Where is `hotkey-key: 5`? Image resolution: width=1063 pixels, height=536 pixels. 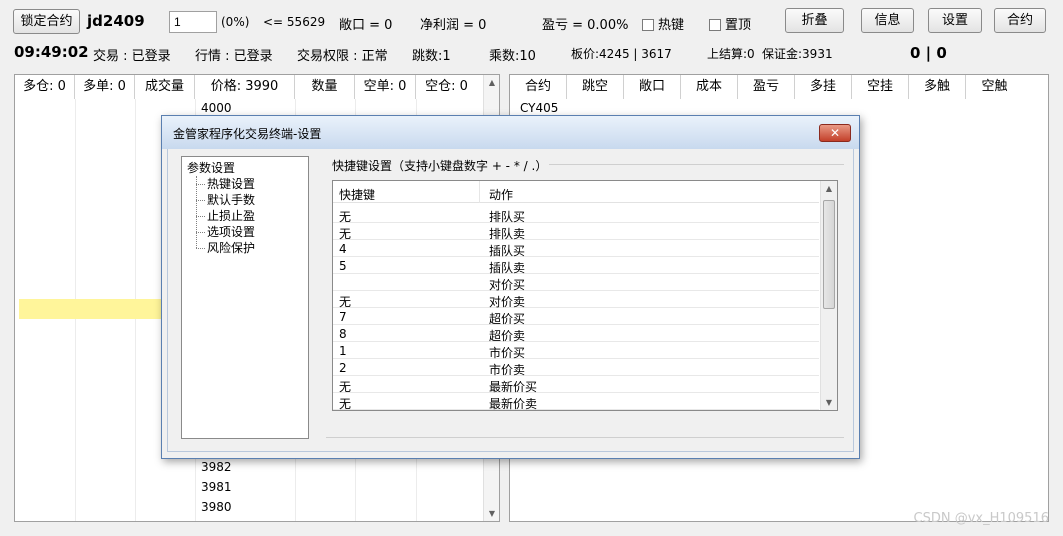
hotkey-key: 5 is located at coordinates (343, 266).